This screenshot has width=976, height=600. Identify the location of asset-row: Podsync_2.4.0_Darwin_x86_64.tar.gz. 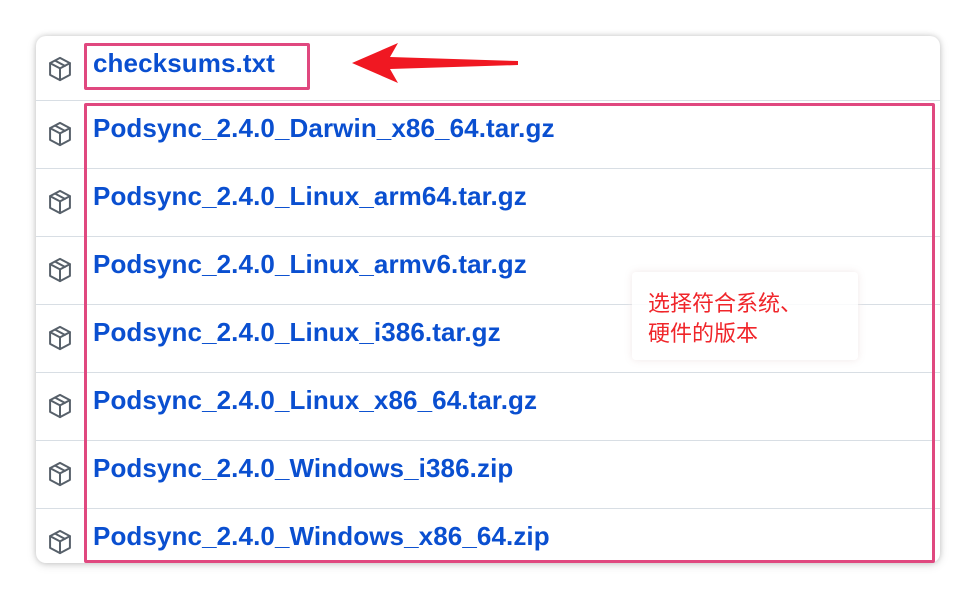
(488, 134).